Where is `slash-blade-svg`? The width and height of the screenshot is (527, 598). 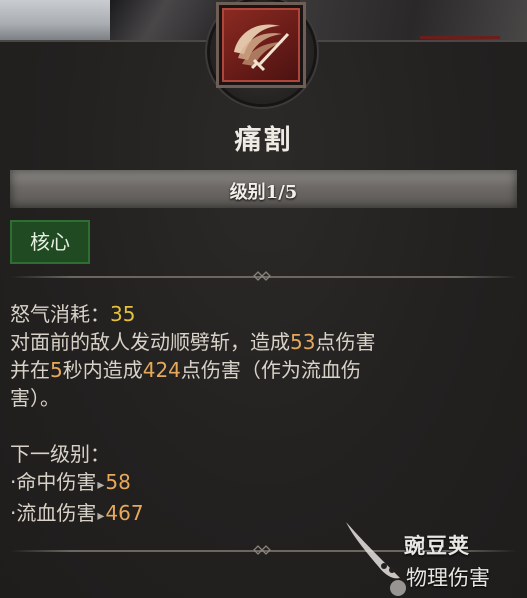 slash-blade-svg is located at coordinates (262, 48).